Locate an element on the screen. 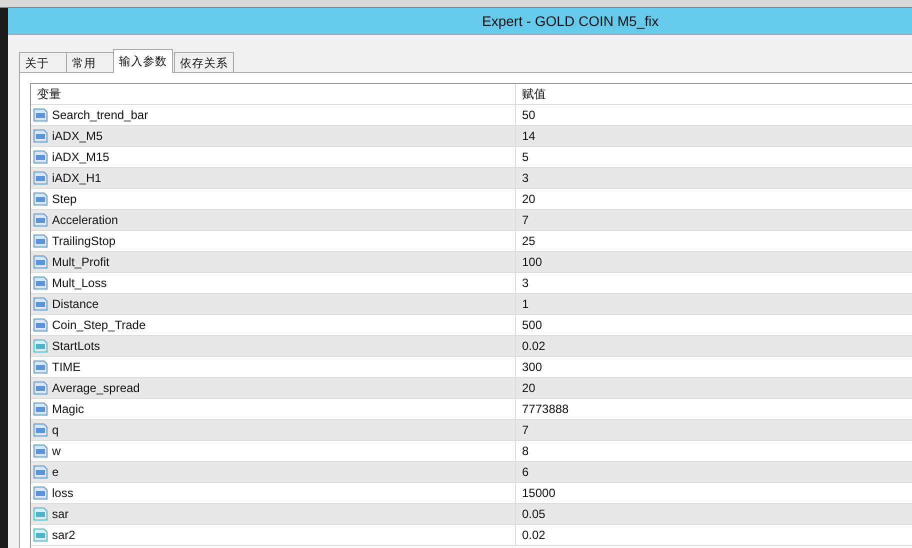  parameter-name: StartLots is located at coordinates (76, 346).